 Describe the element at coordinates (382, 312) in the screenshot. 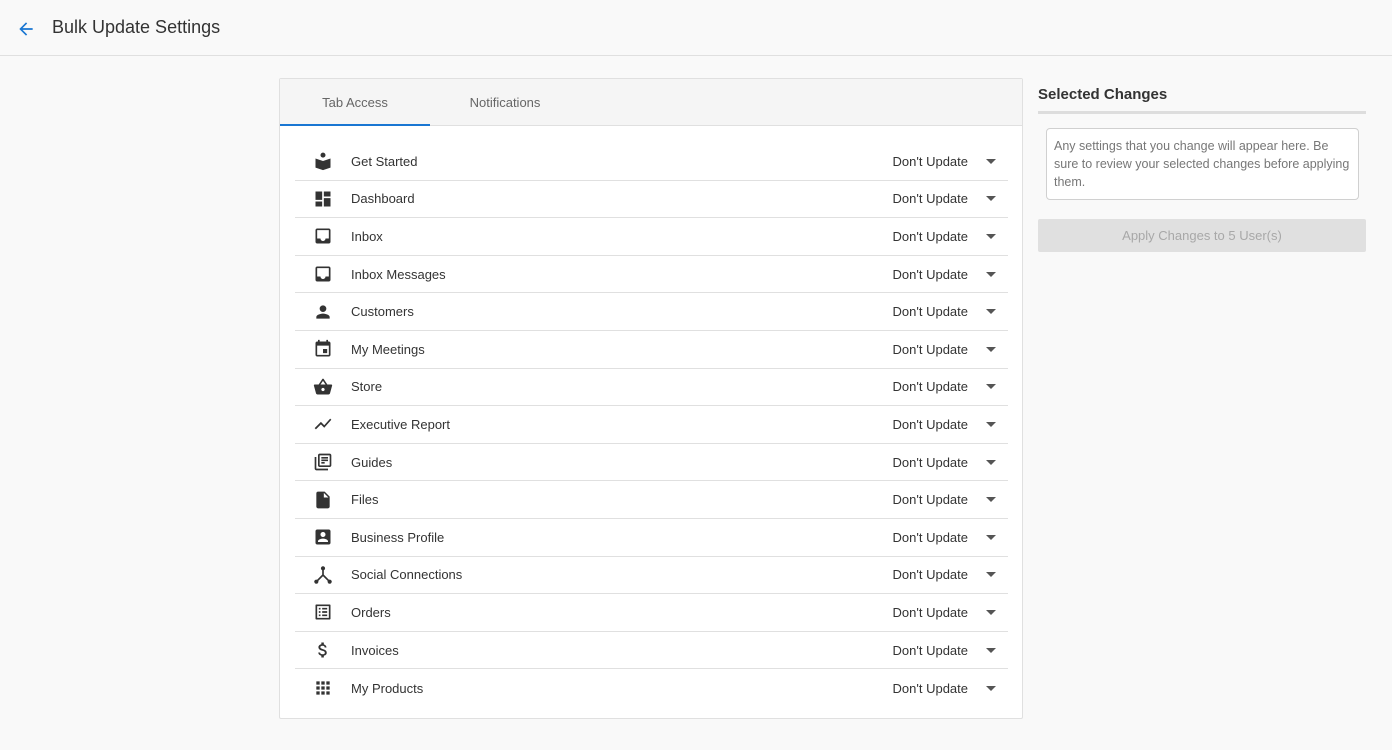

I see `row-label: Customers` at that location.